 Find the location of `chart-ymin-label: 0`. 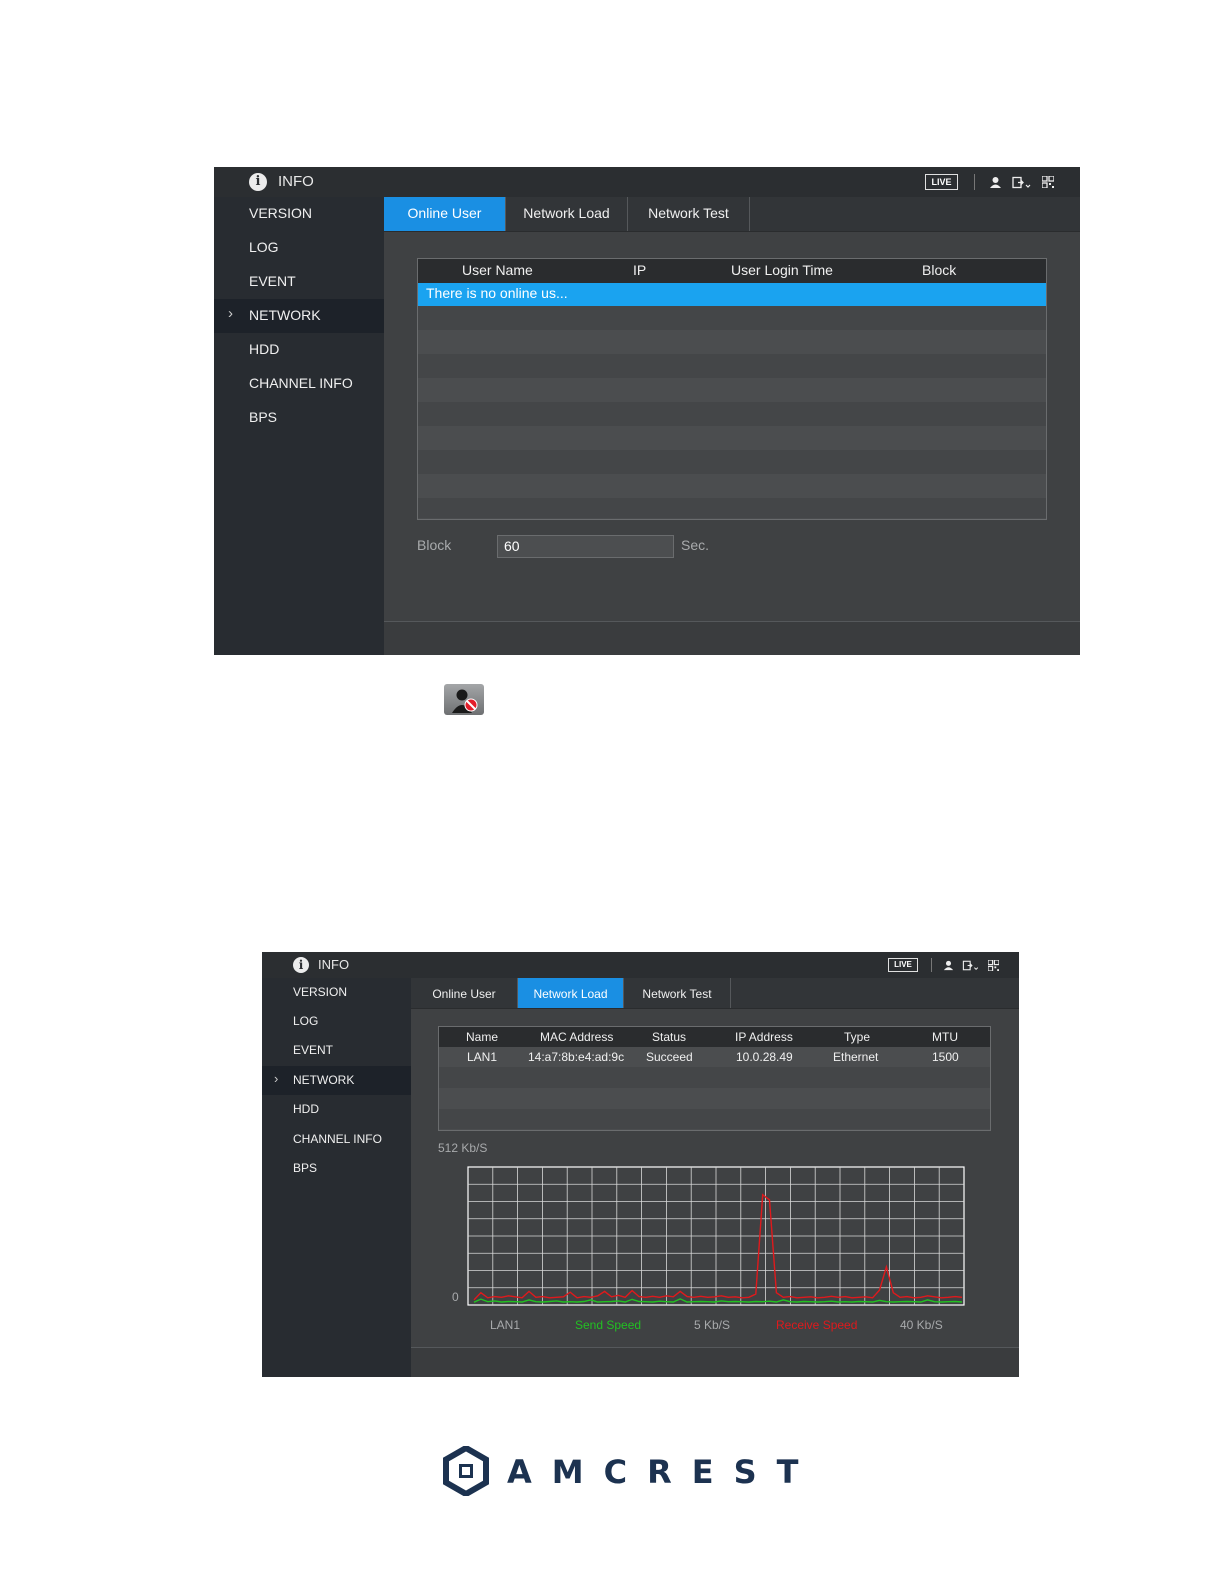

chart-ymin-label: 0 is located at coordinates (455, 1297).